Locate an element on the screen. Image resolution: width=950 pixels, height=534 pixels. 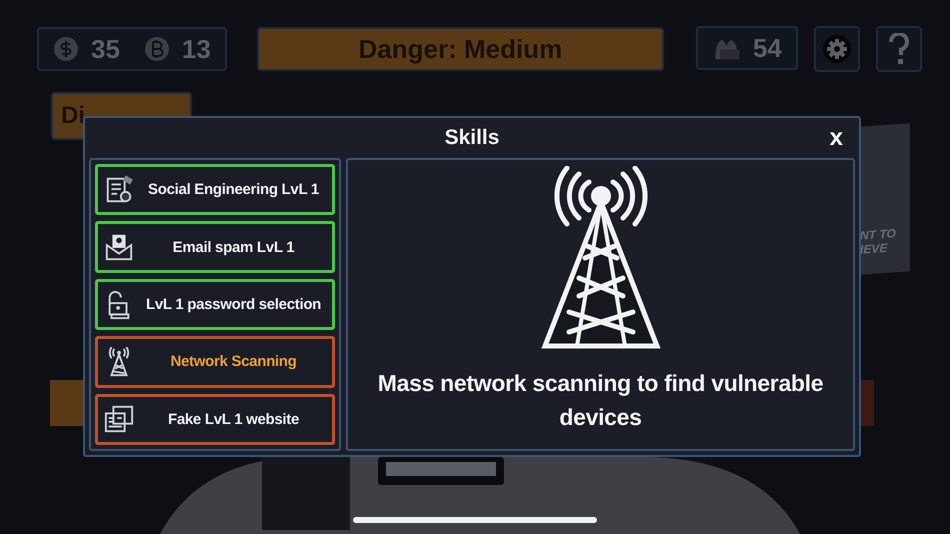
skill-description: Mass network scanning to find vulnerable devices is located at coordinates (600, 400).